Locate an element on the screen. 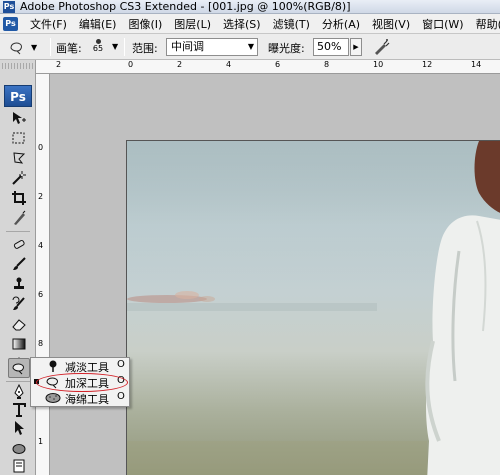 Image resolution: width=500 pixels, height=475 pixels. brush-icon is located at coordinates (19, 263).